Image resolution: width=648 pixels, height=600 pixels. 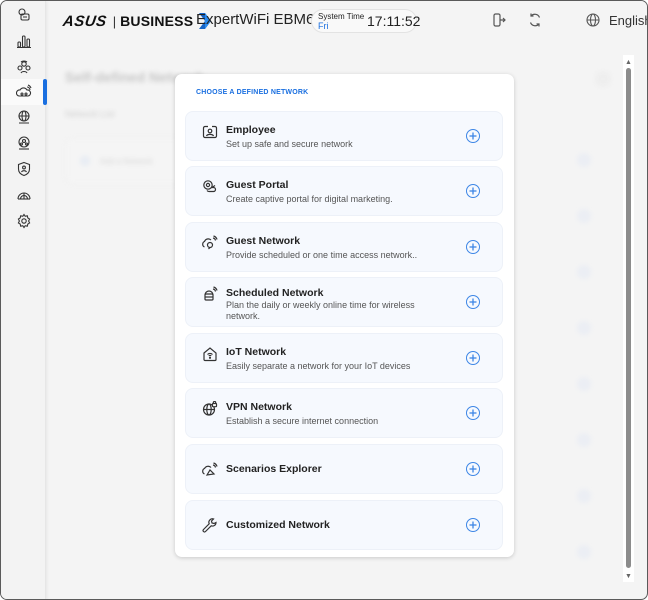 I want to click on help-icon, so click(x=603, y=79).